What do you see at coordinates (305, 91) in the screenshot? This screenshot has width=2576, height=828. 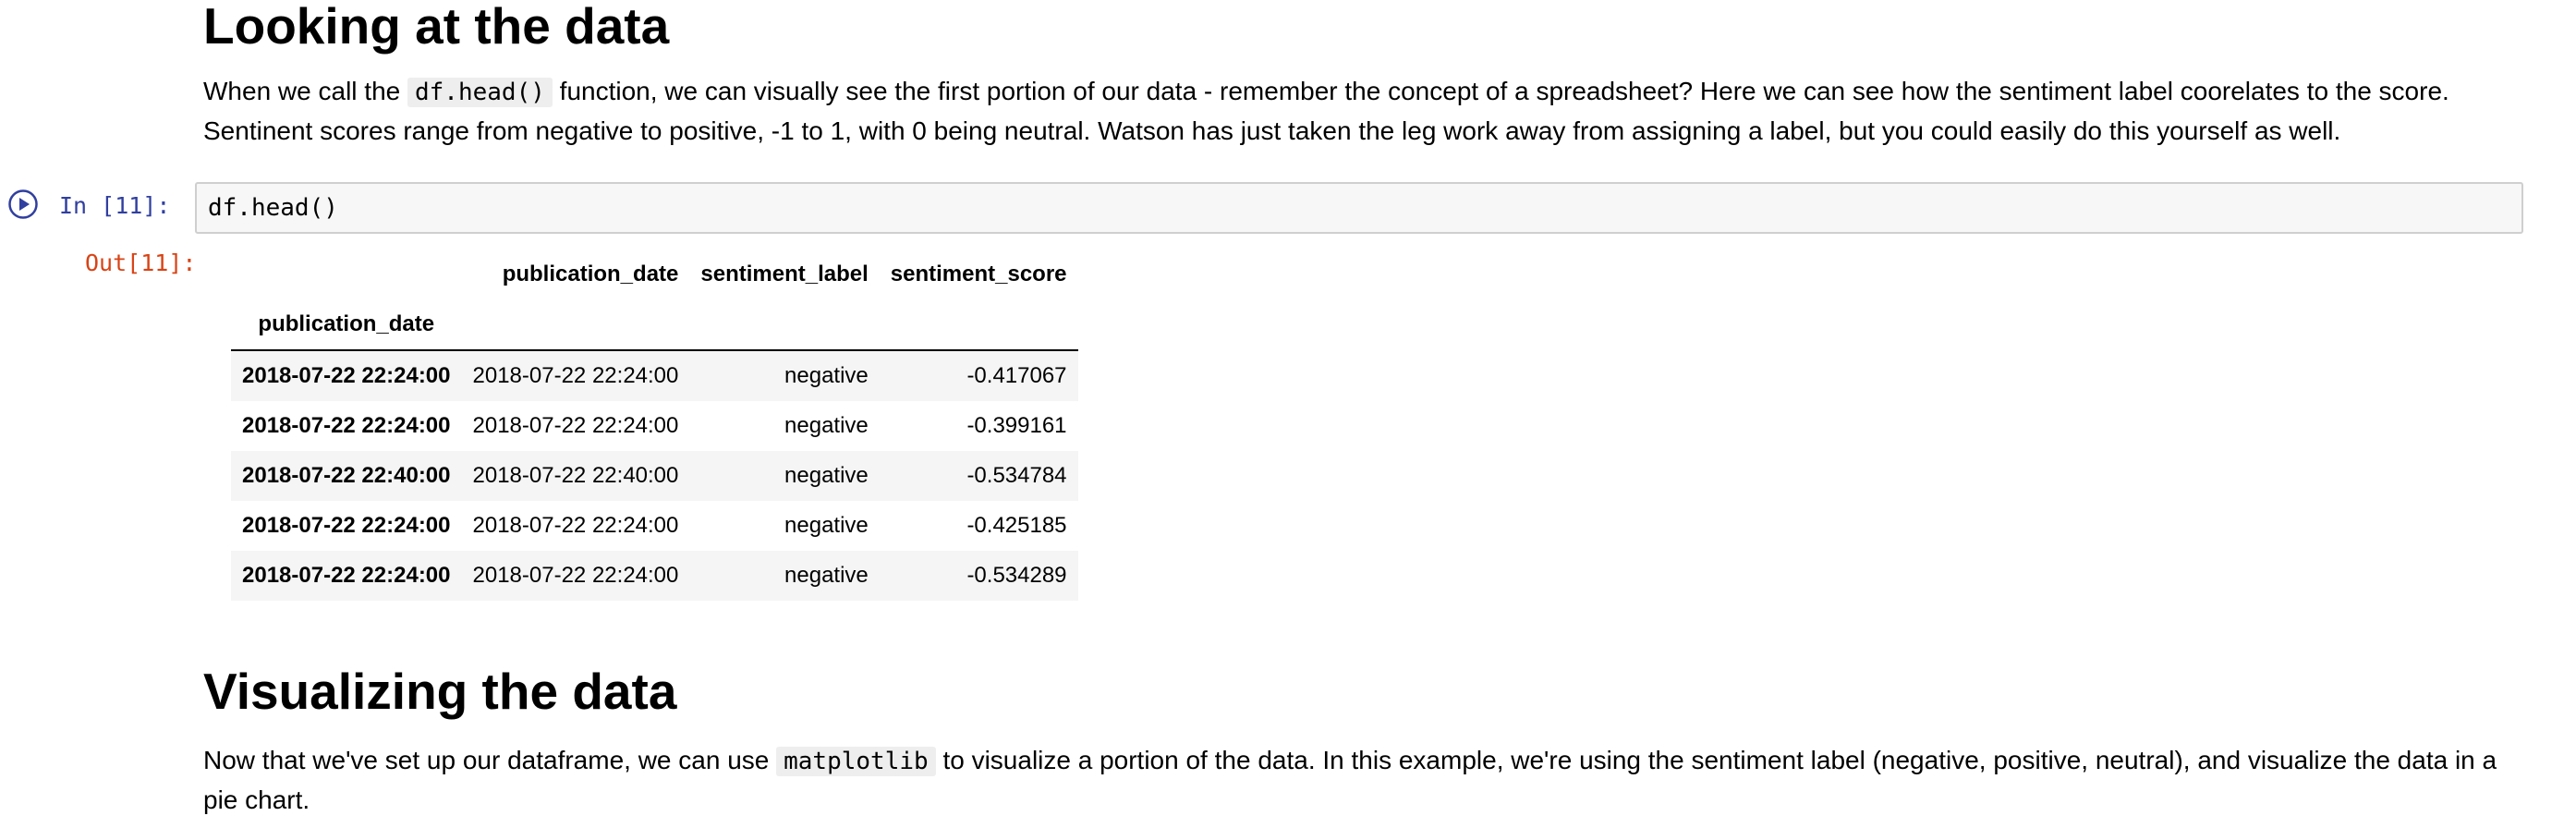 I see `paragraph-text: When we call the` at bounding box center [305, 91].